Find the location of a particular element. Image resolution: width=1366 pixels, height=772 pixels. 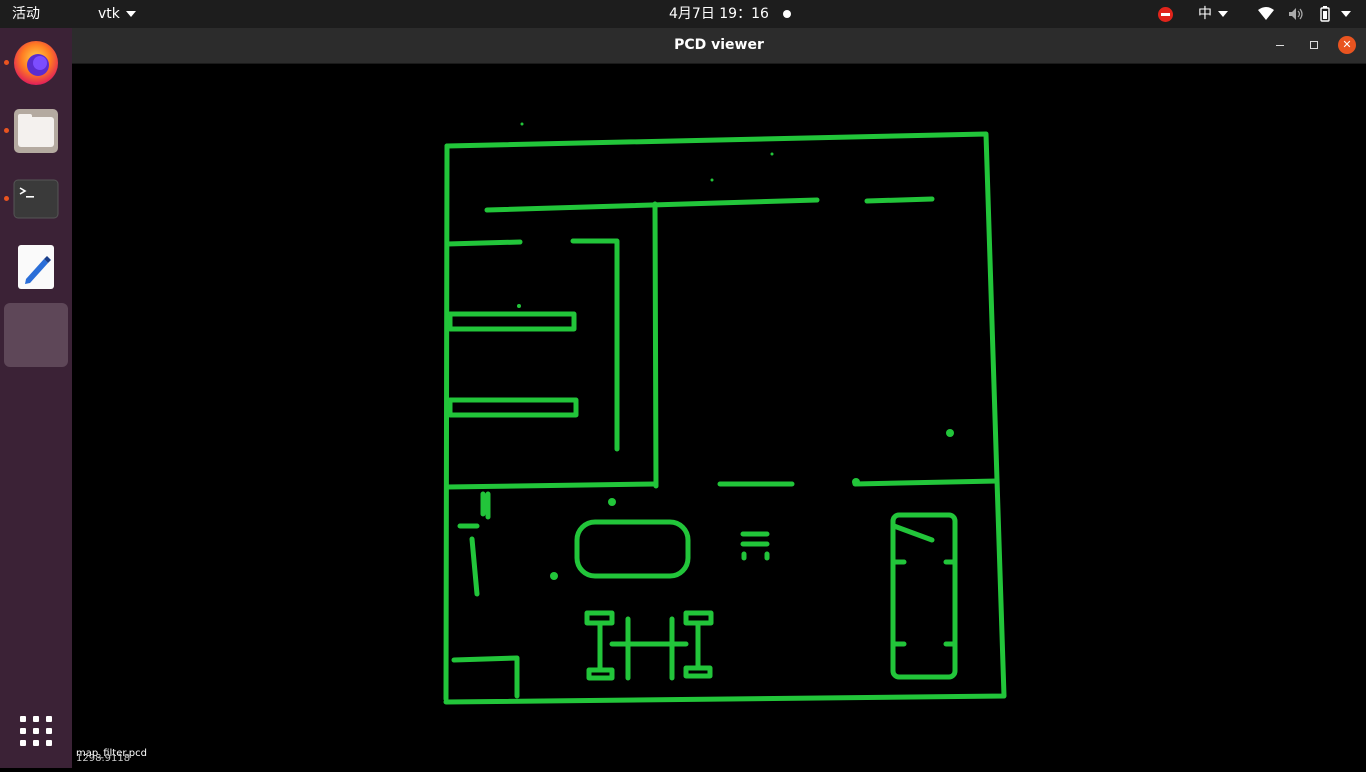

object-cart-wheel-tr is located at coordinates (698, 618).